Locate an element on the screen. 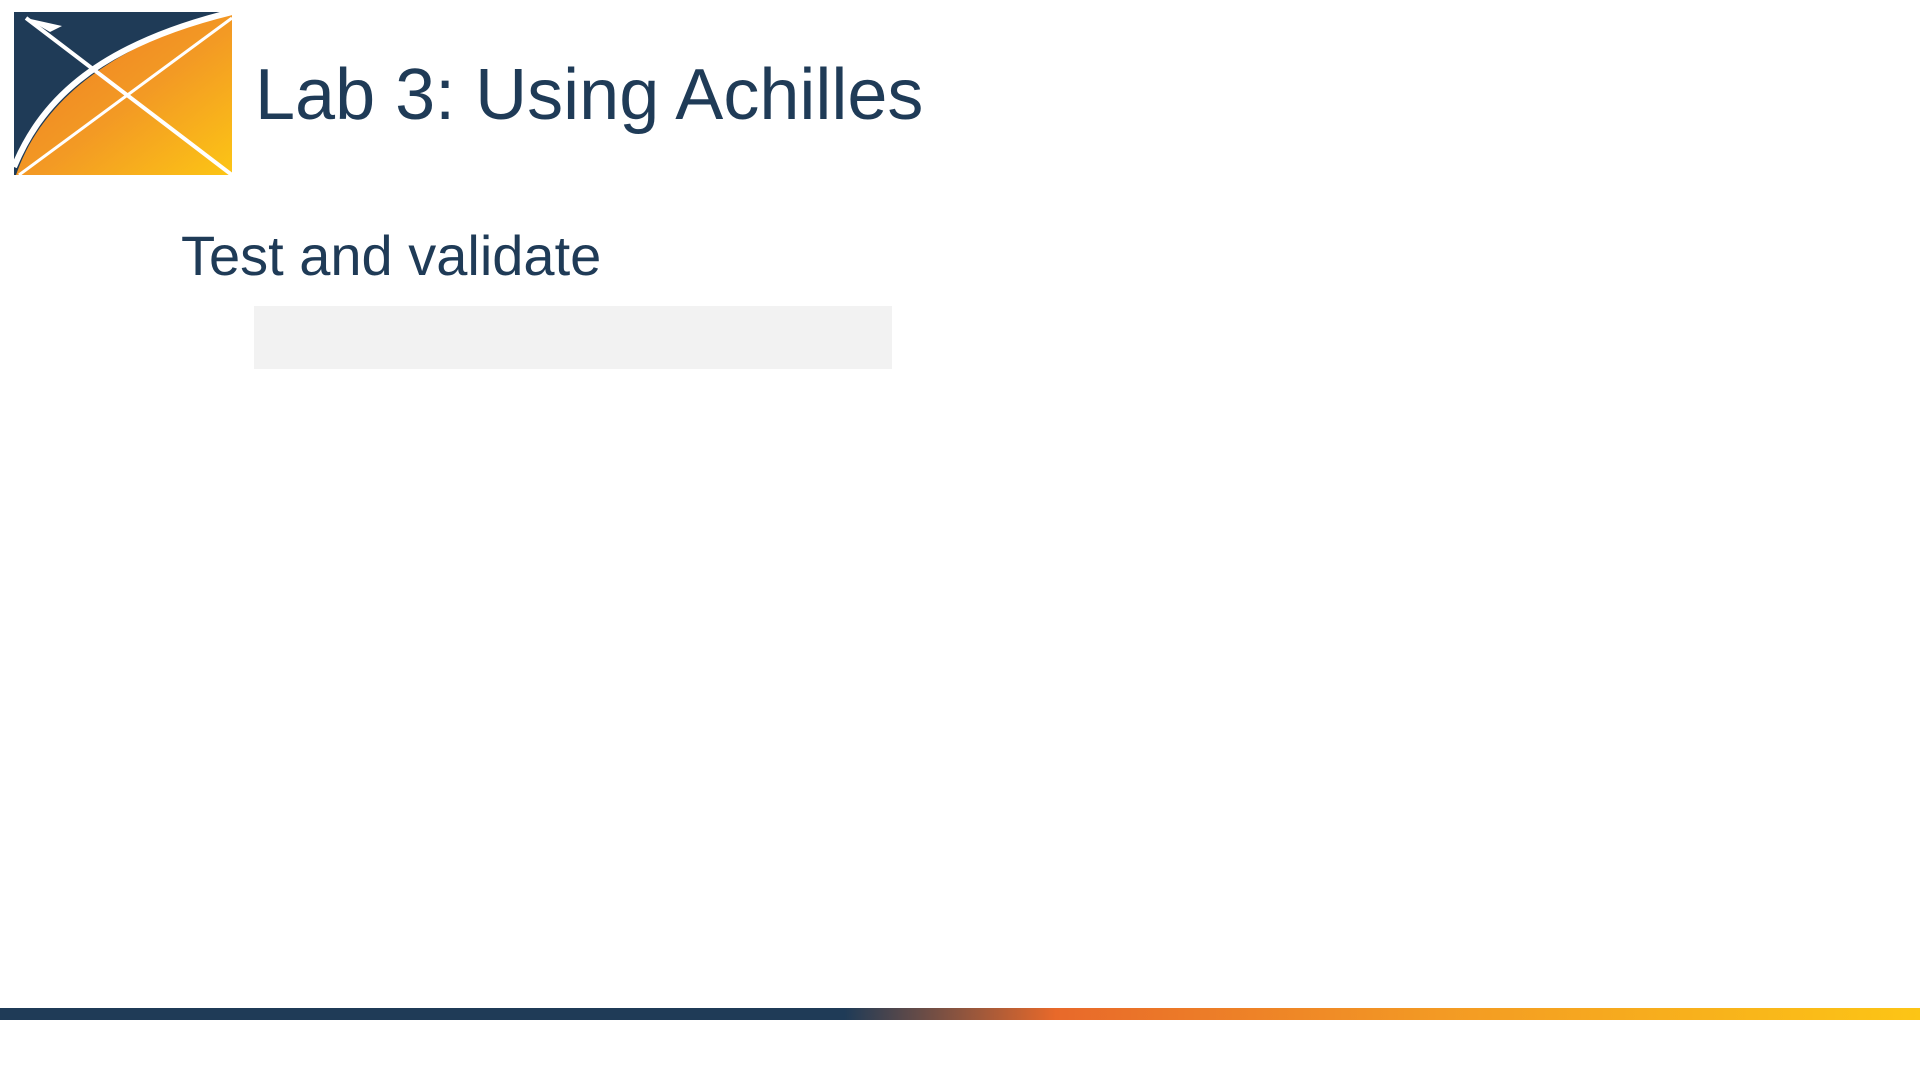  code-box is located at coordinates (573, 337).